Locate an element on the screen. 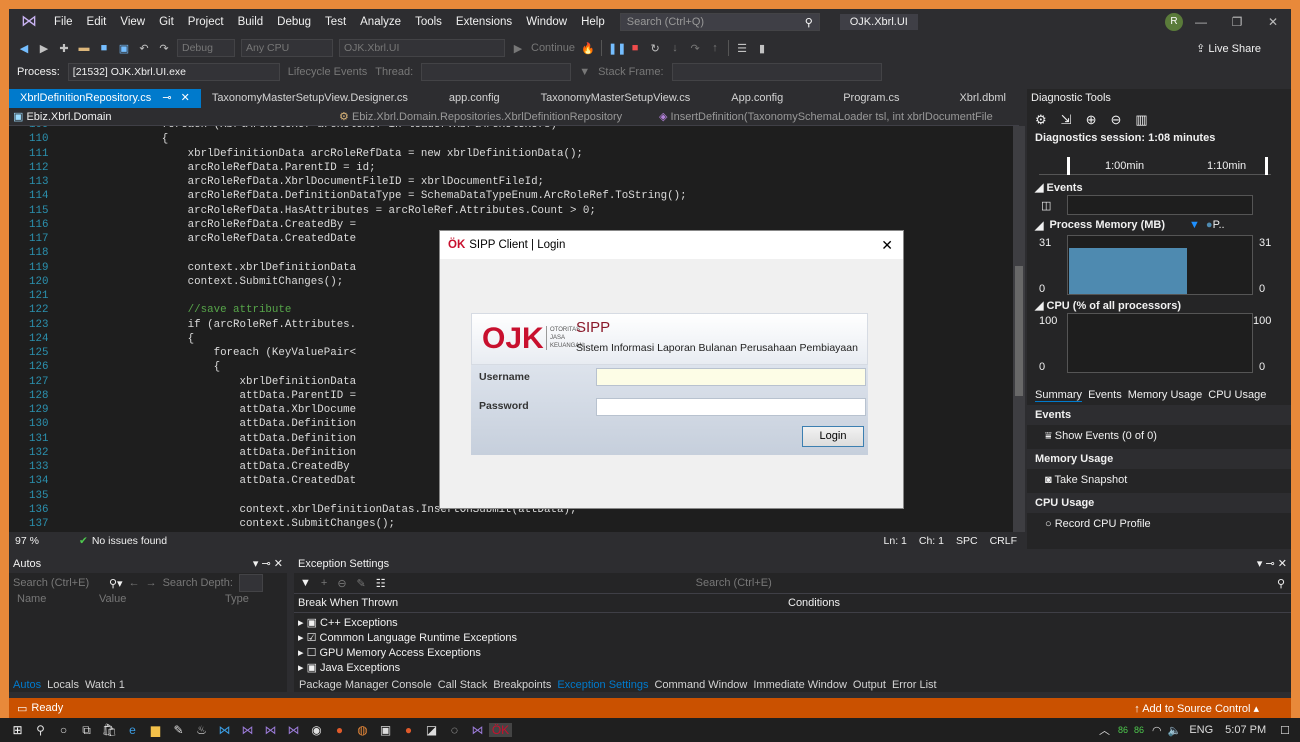 The height and width of the screenshot is (742, 1300). col-break-when-thrown: Break When Thrown is located at coordinates (543, 603).